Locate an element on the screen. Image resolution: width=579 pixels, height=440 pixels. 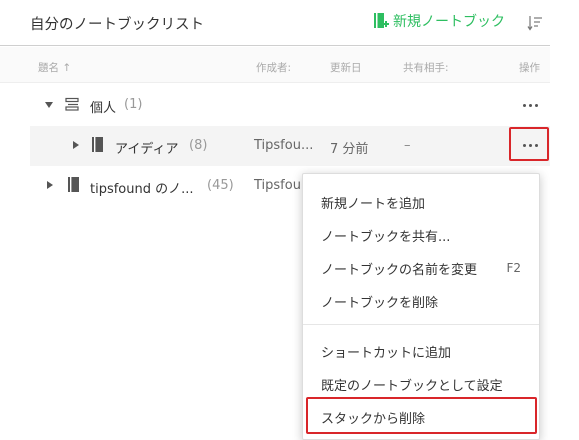
column-title: 題名 ↑ is located at coordinates (54, 67).